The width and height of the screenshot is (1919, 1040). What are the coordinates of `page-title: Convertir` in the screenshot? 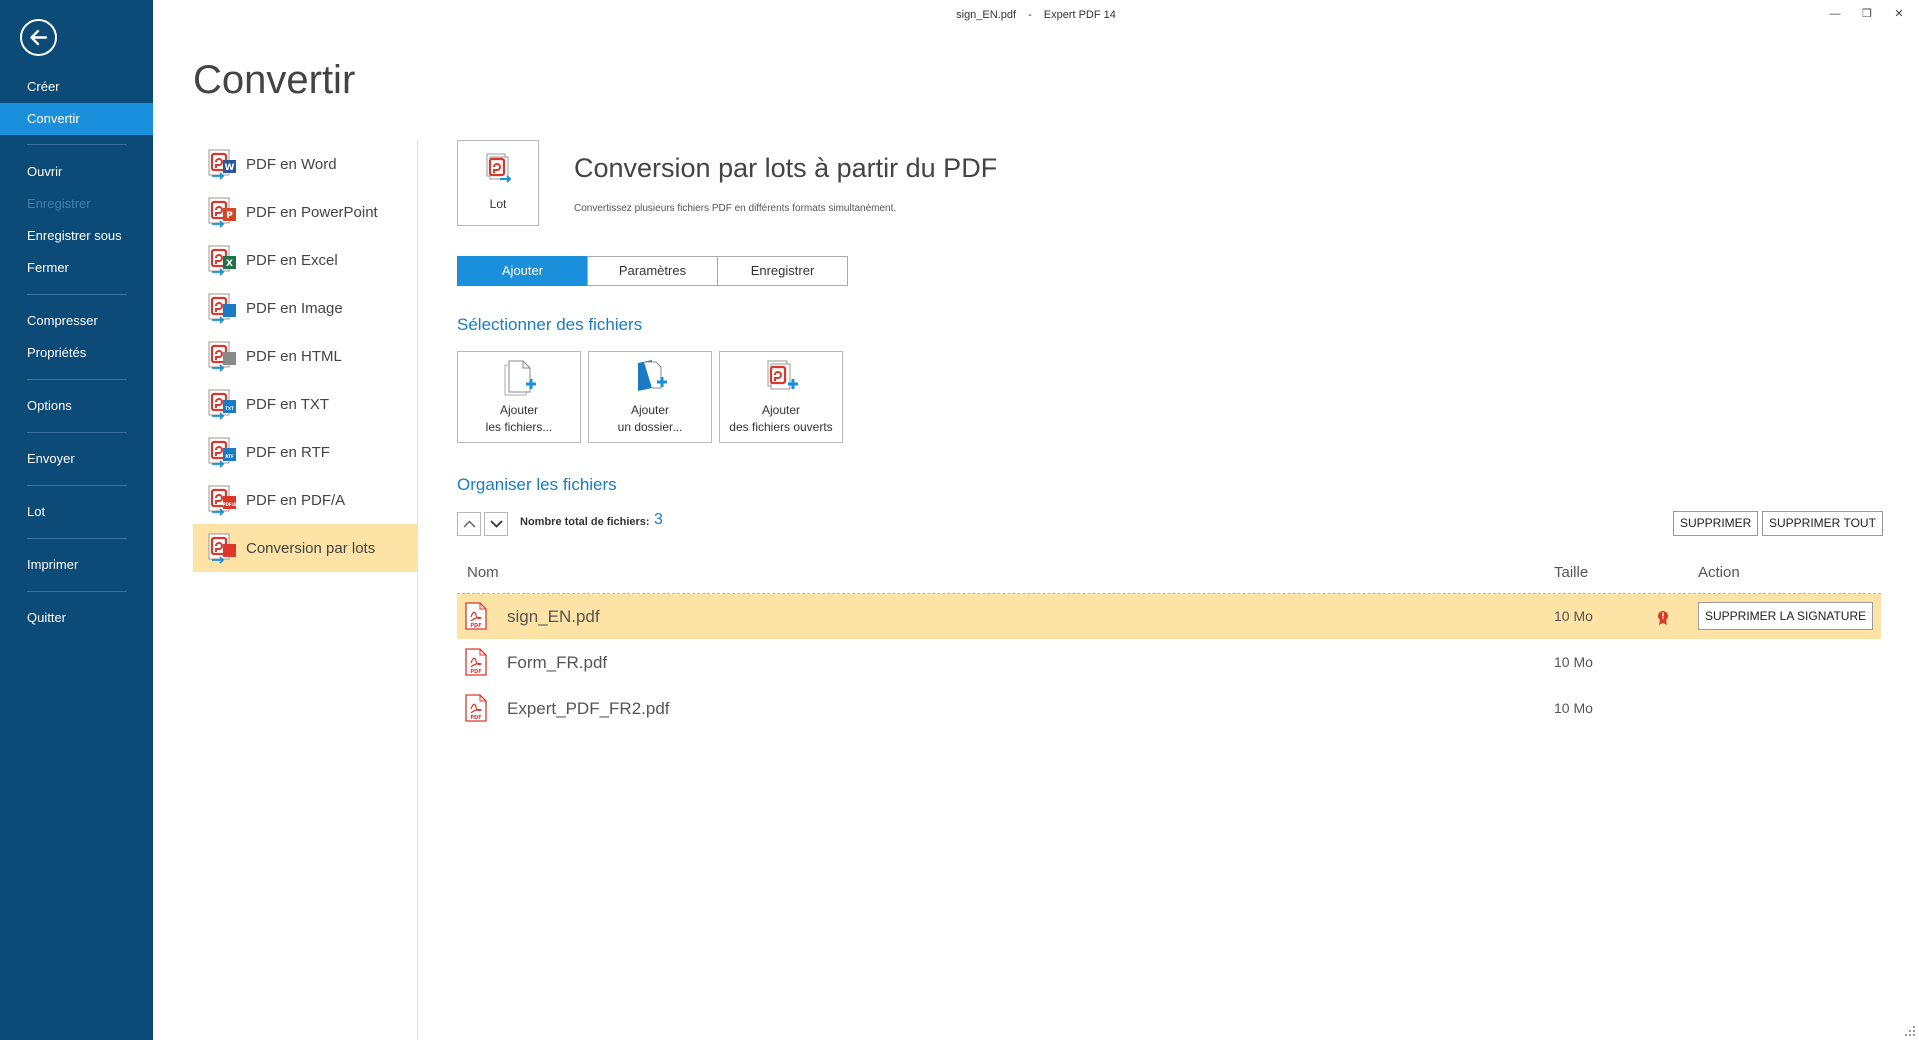 It's located at (274, 80).